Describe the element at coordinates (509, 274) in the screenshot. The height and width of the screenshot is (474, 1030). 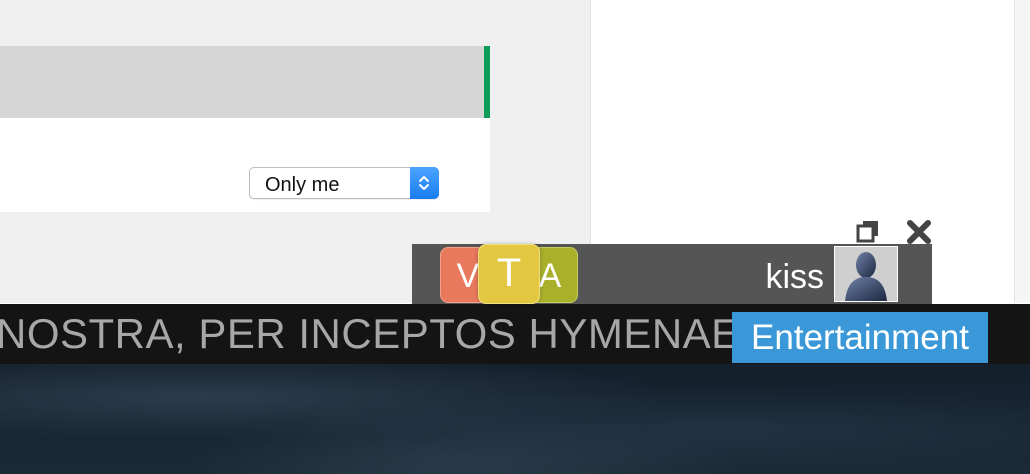
I see `chat-tile-t: T` at that location.